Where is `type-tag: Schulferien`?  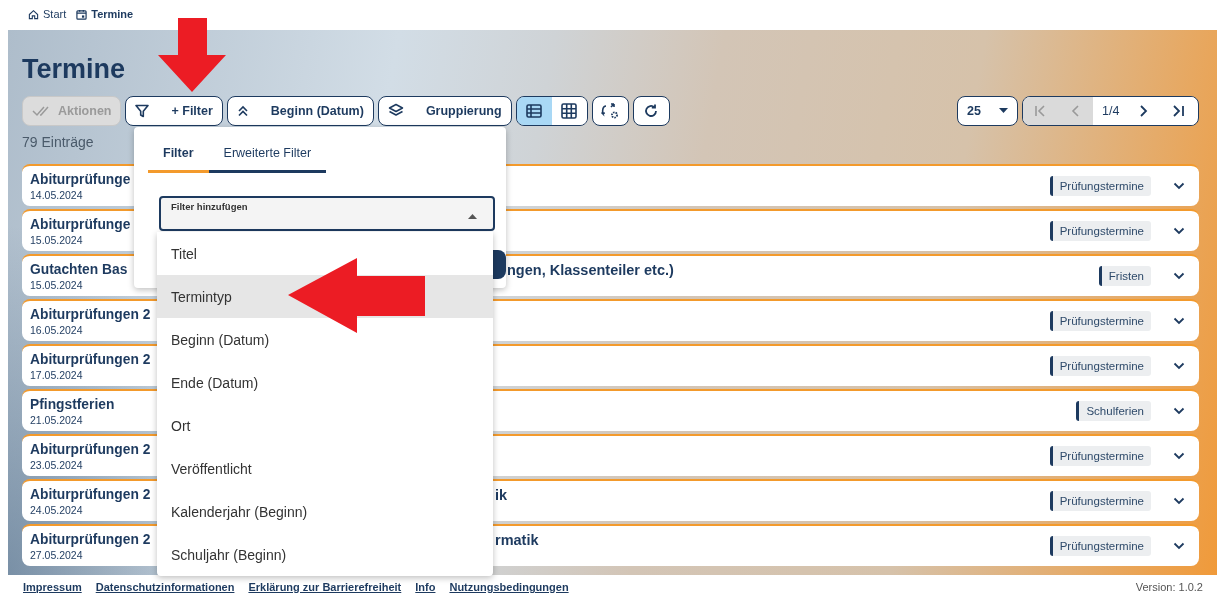 type-tag: Schulferien is located at coordinates (1113, 411).